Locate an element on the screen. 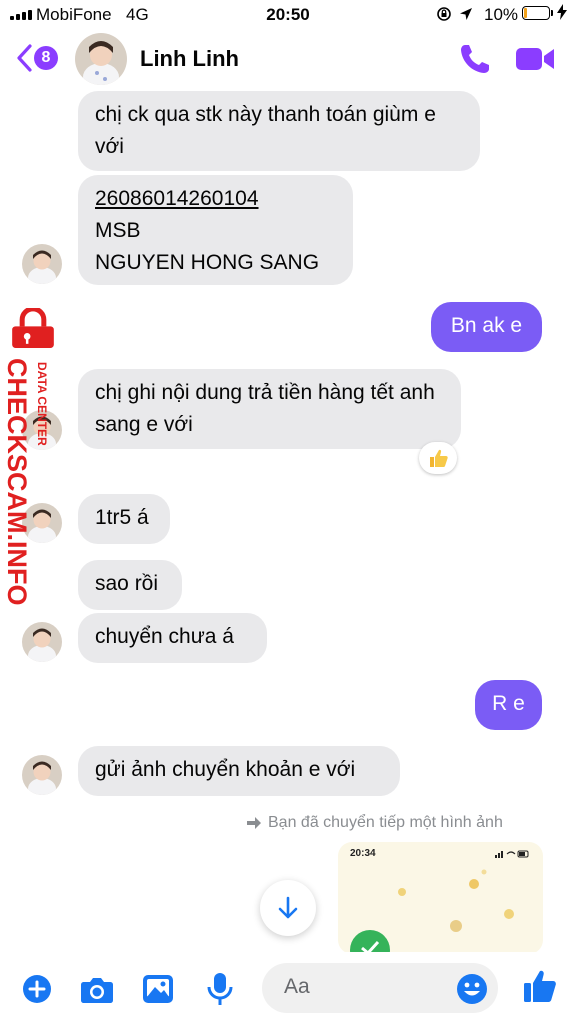  message-bubble-incoming: chị ck qua stk này thanh toán giùm e với is located at coordinates (279, 131).